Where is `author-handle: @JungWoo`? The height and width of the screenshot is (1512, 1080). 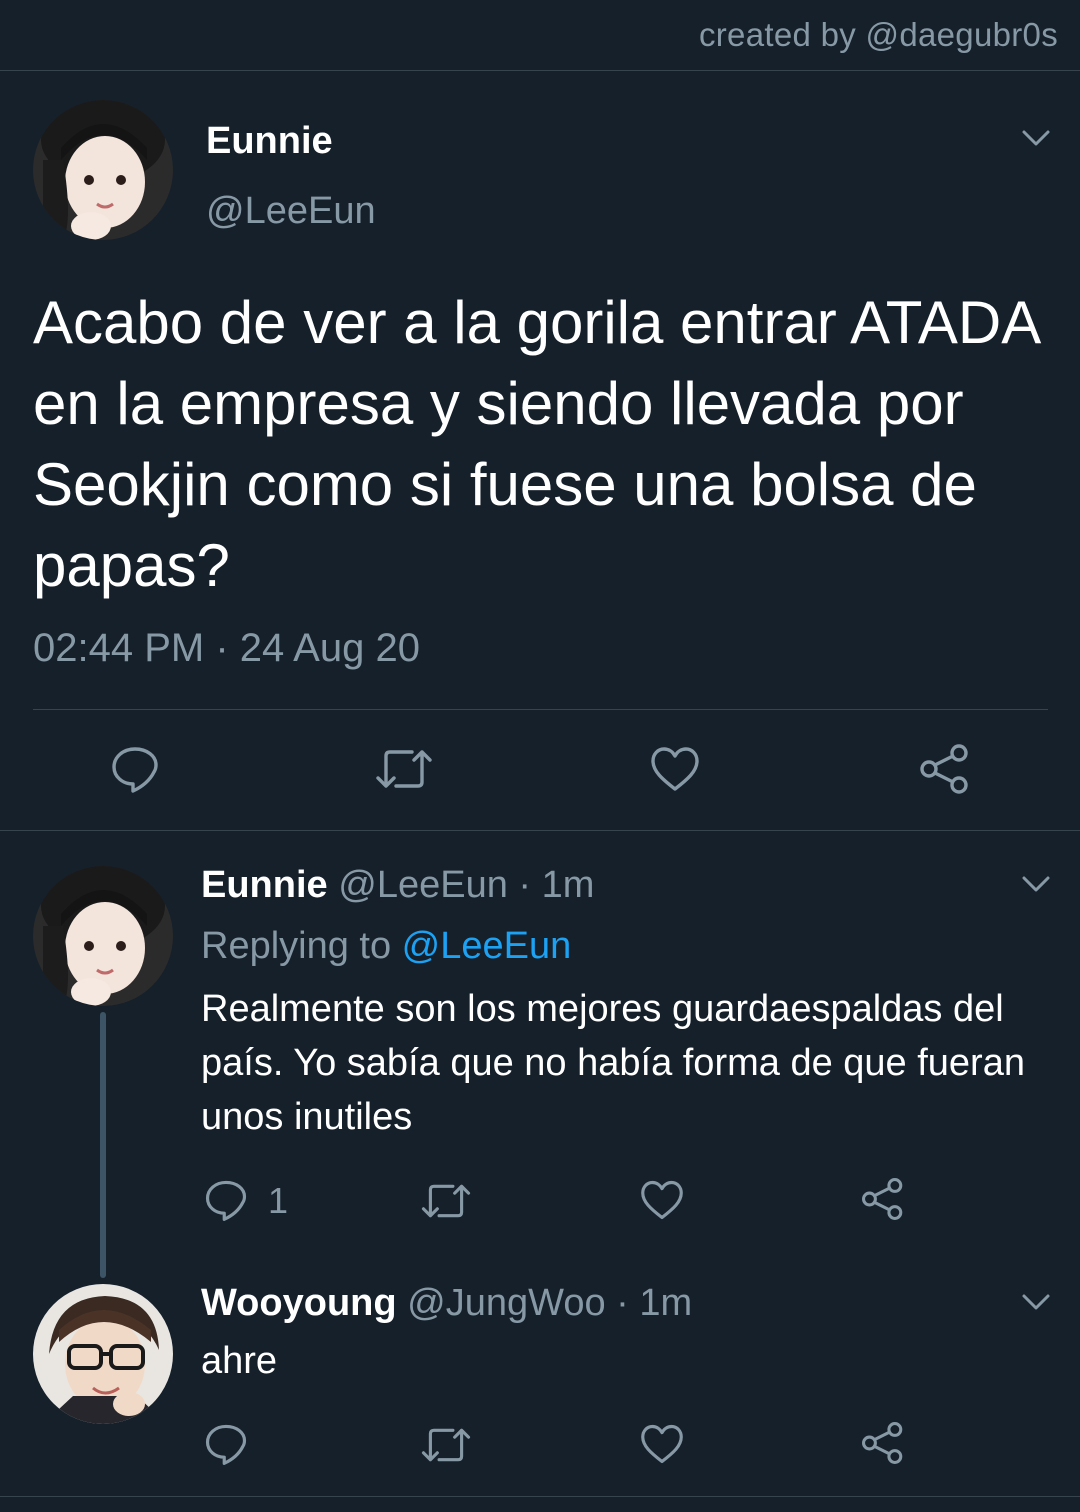 author-handle: @JungWoo is located at coordinates (506, 1303).